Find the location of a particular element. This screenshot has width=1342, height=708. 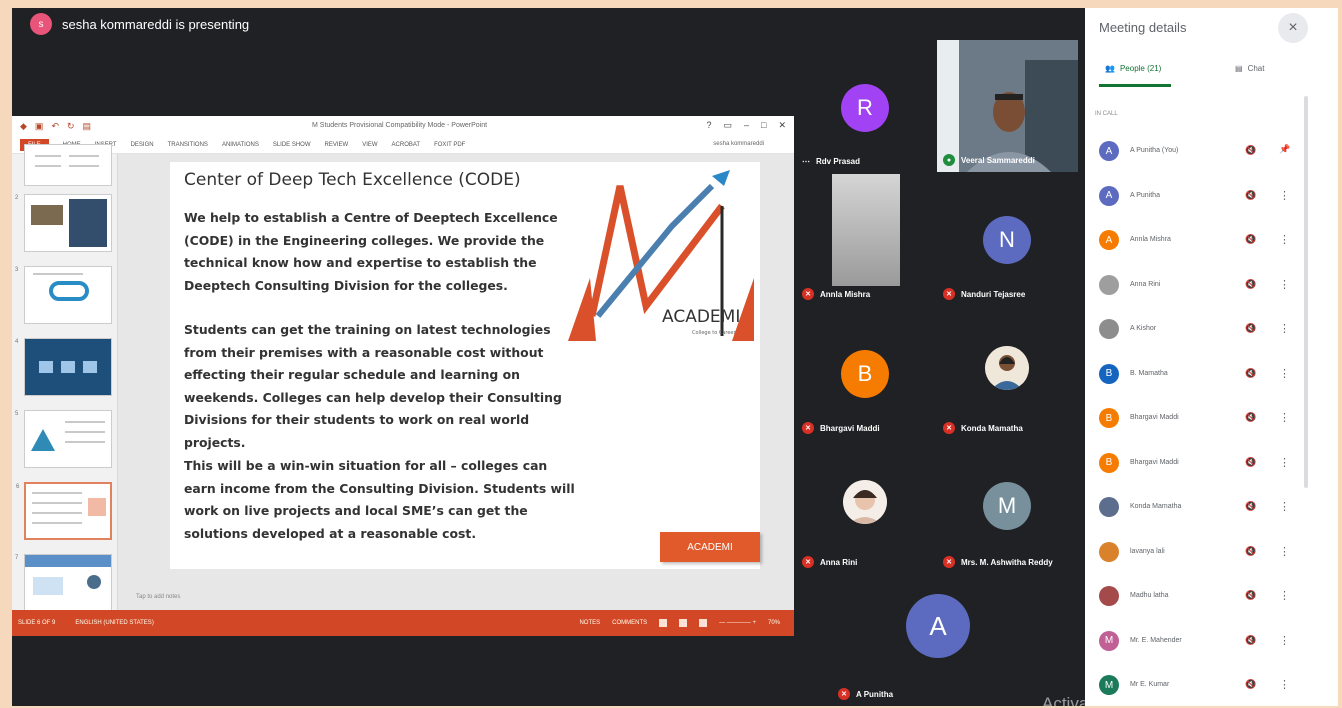

ribbon-display-icon: ▭ is located at coordinates (727, 125).